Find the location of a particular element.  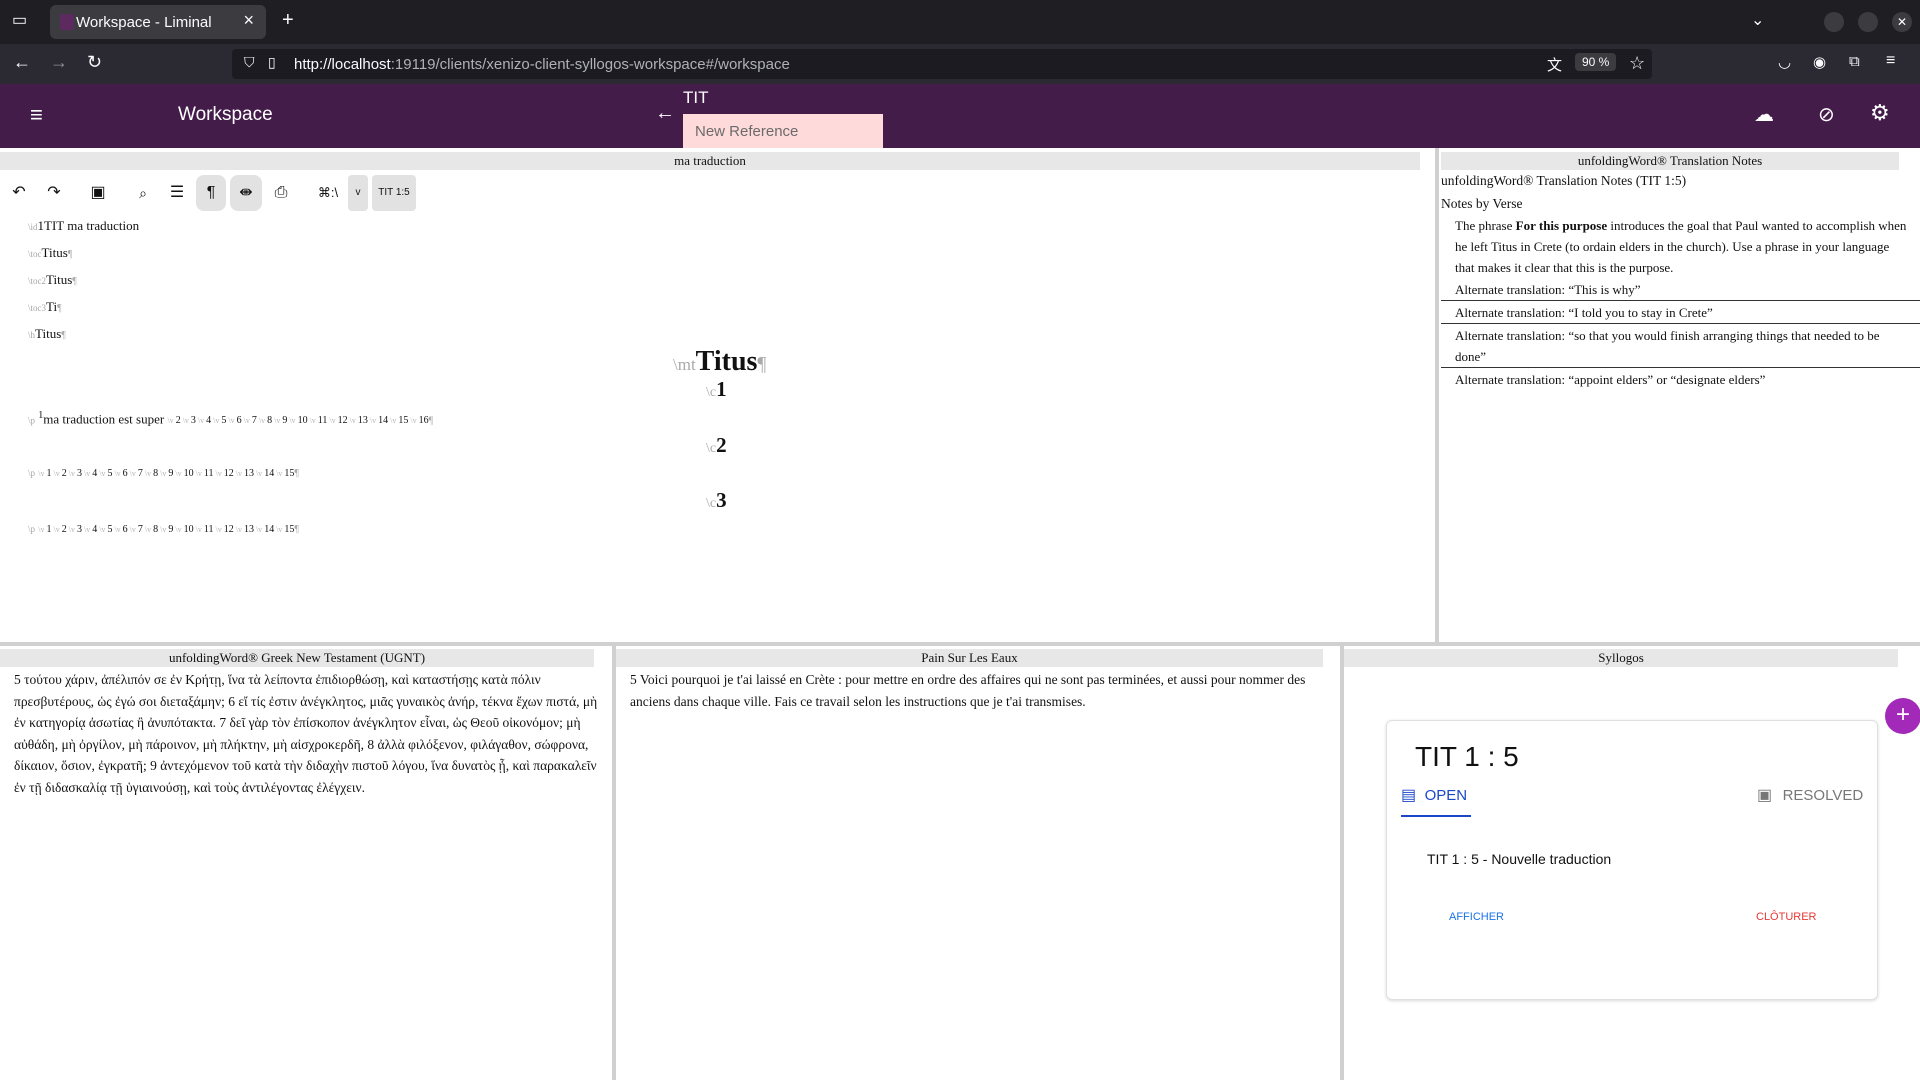

chapter-number: 1 is located at coordinates (721, 389).